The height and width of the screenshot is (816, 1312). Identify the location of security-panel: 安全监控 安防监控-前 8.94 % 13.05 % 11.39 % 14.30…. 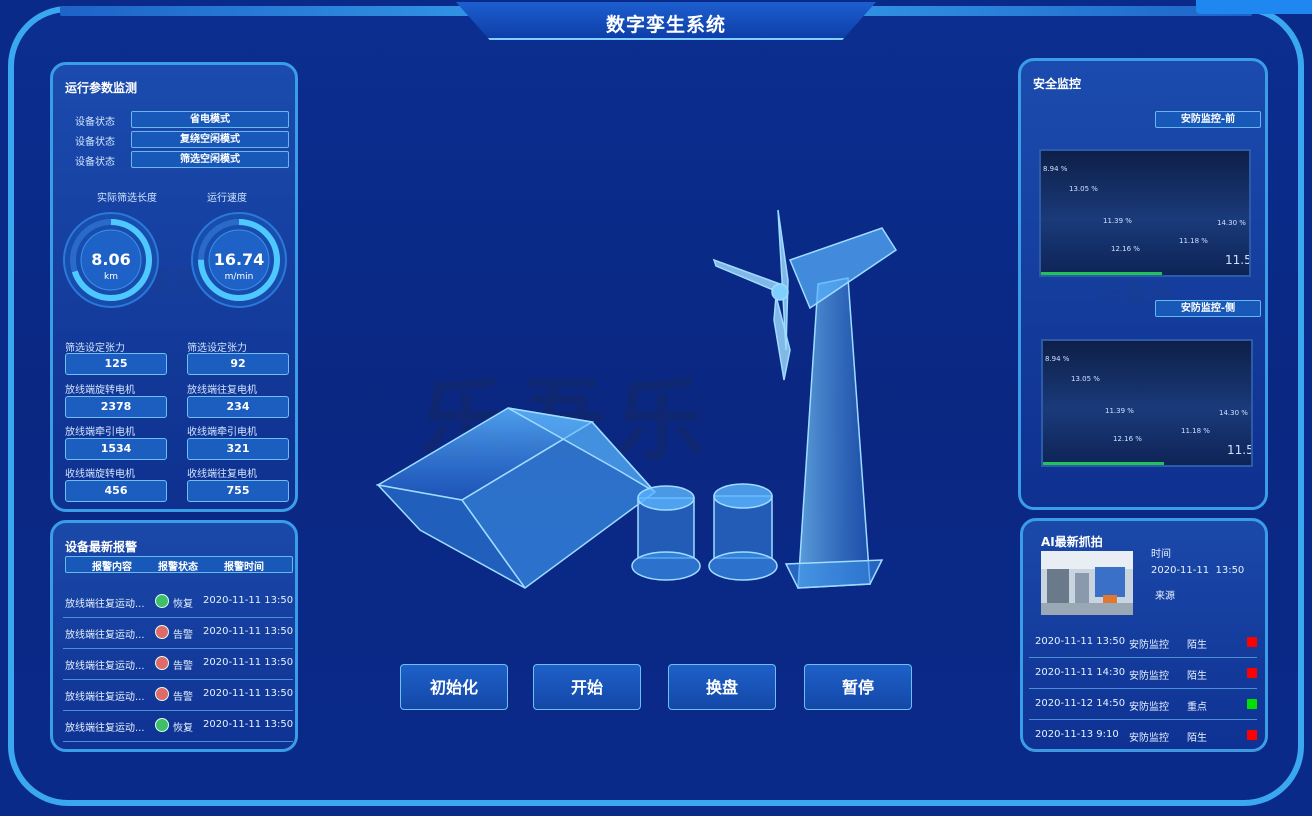
(1143, 284).